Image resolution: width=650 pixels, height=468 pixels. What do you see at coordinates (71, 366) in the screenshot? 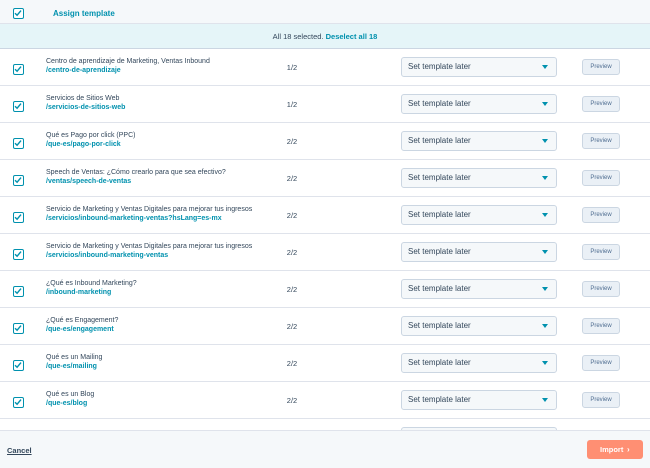
I see `page-slug-link: /que-es/mailing` at bounding box center [71, 366].